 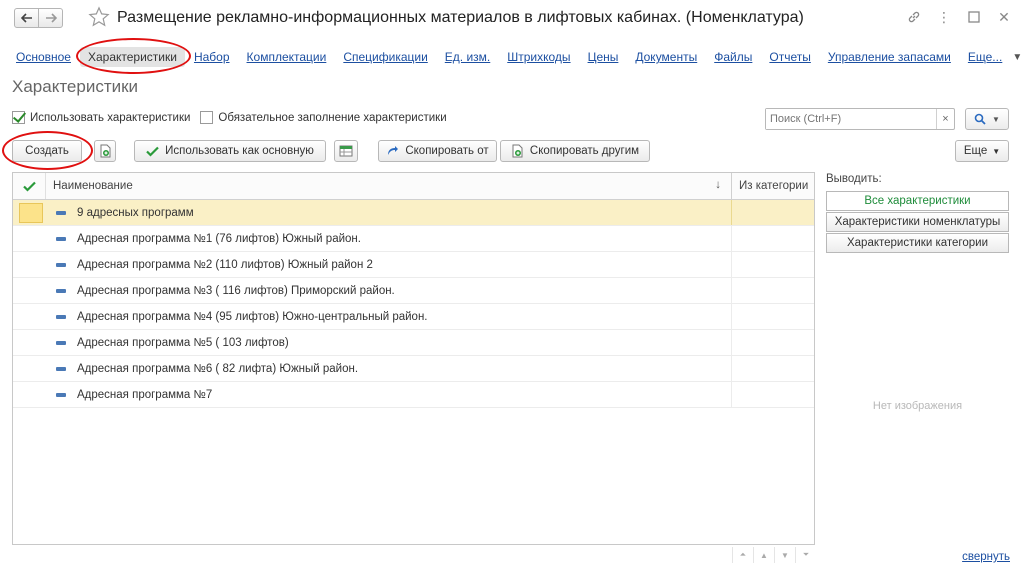 I want to click on forward-button, so click(x=50, y=18).